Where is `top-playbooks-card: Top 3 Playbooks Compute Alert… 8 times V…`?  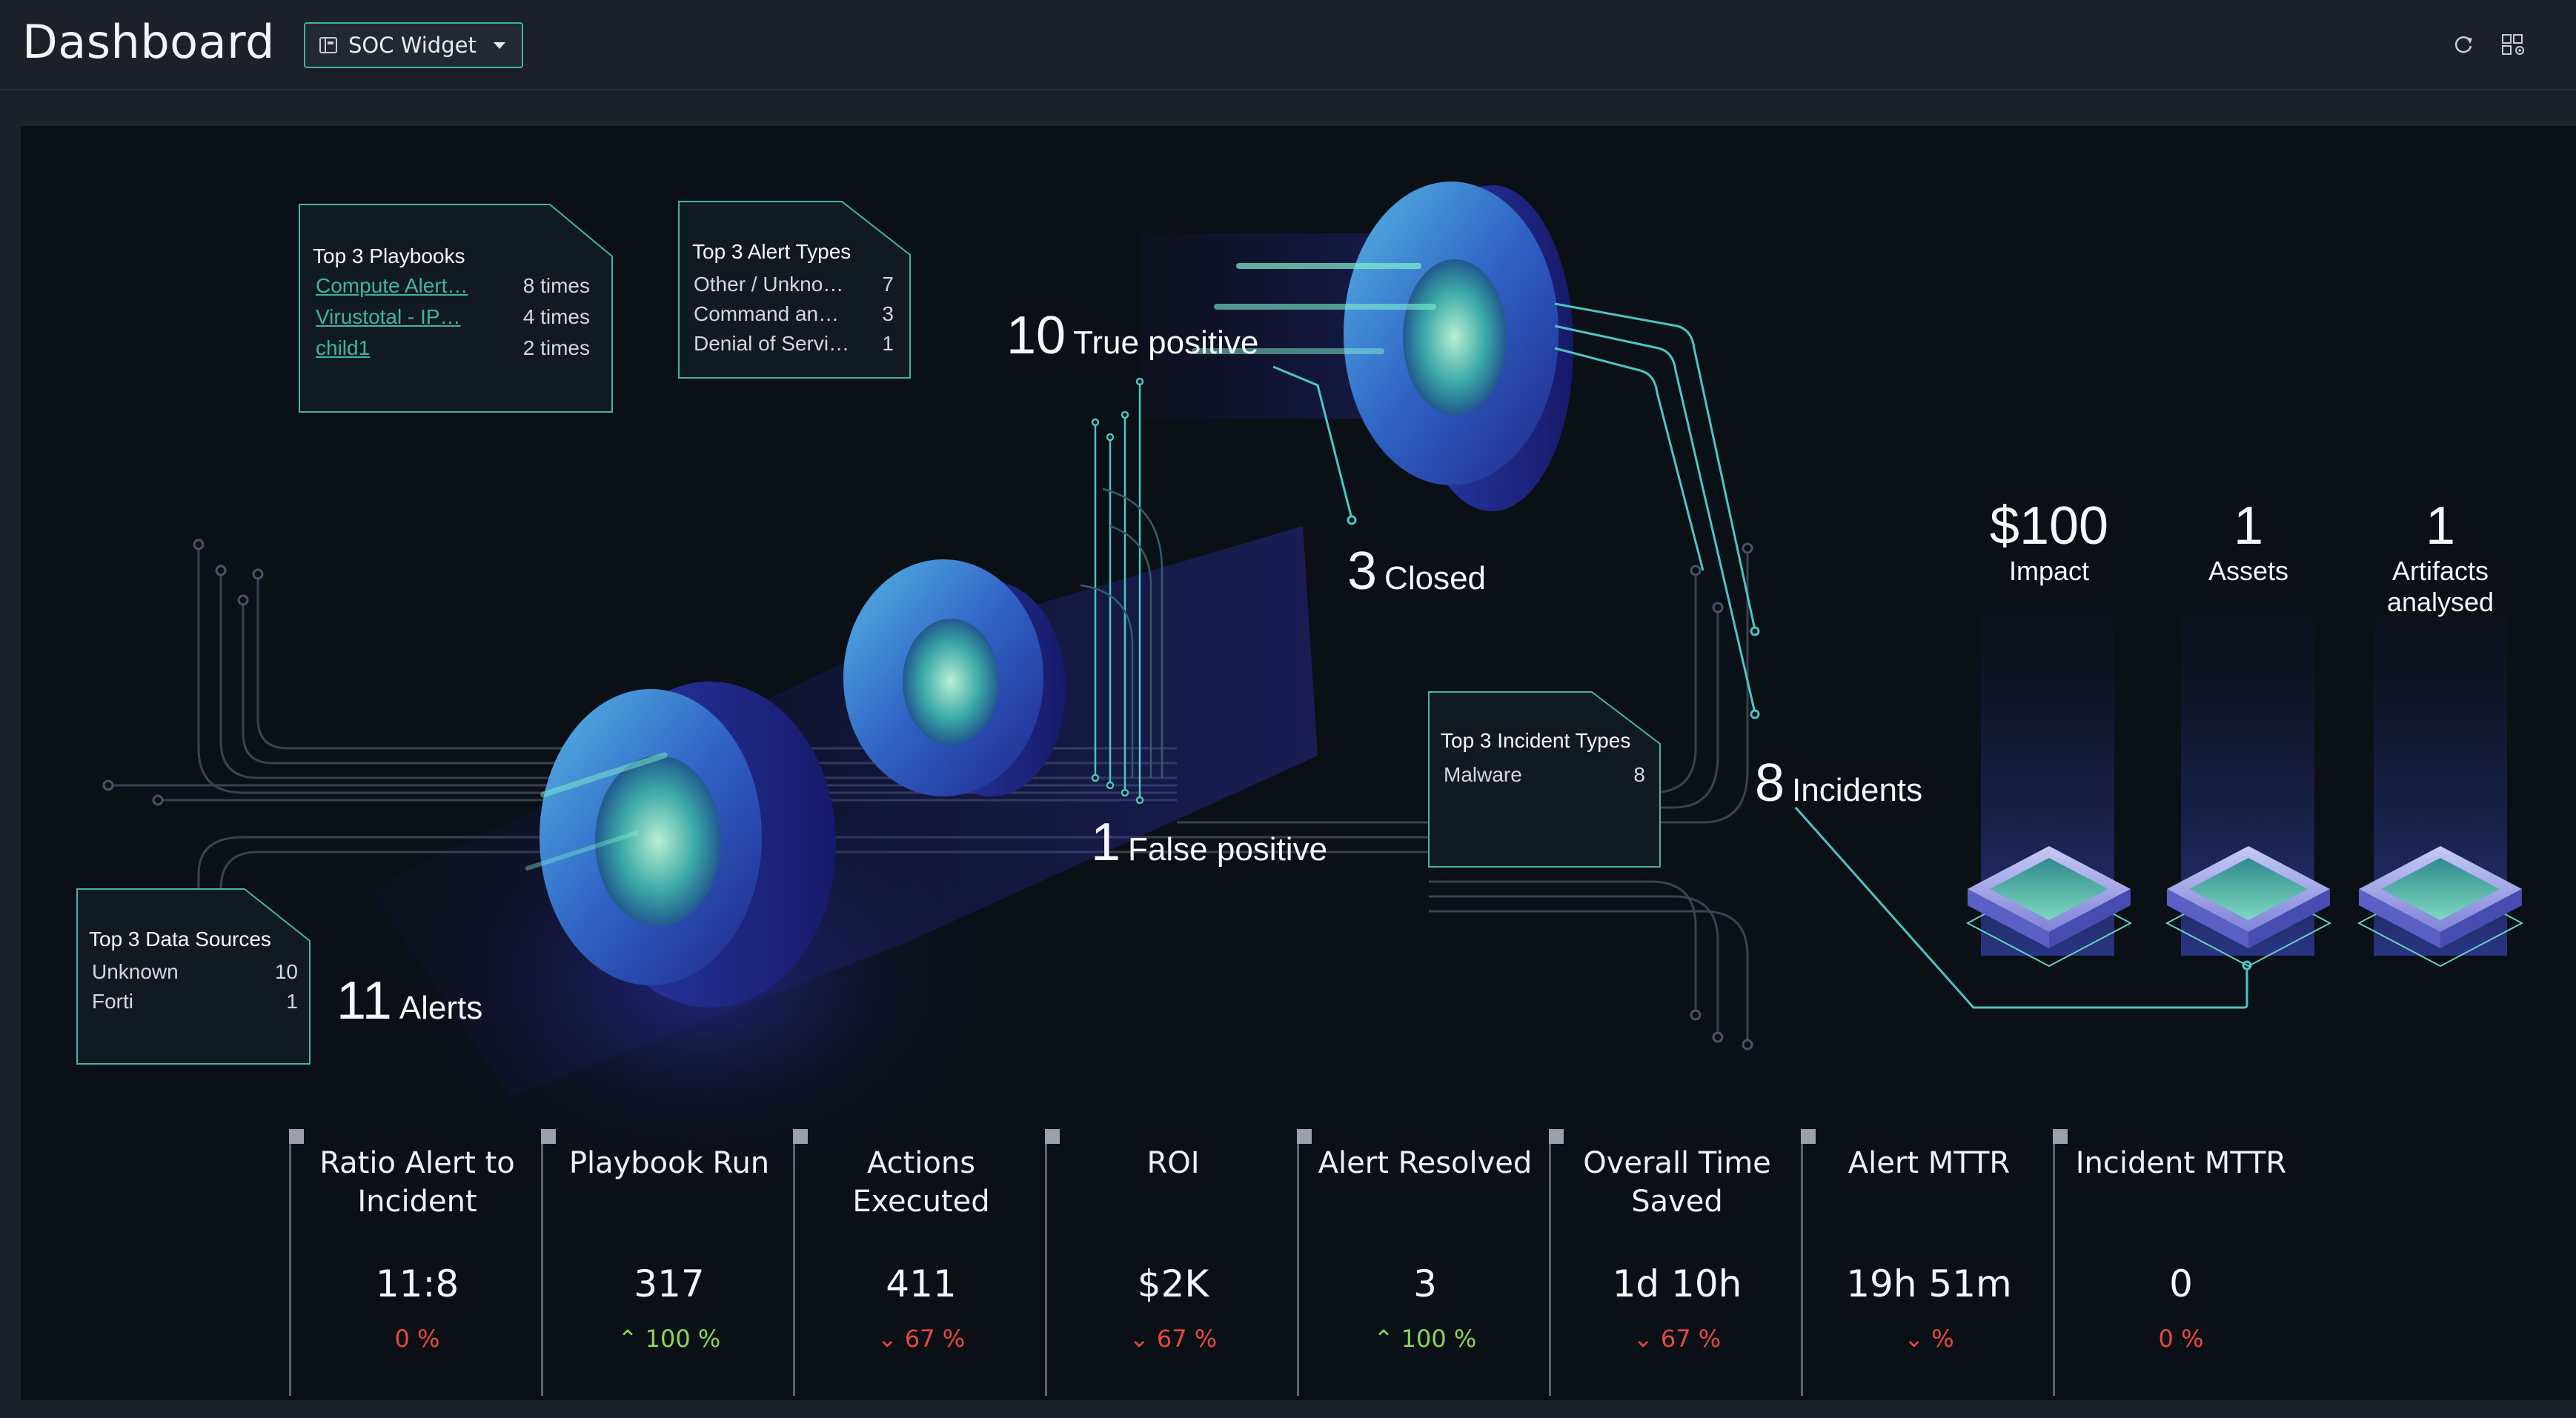 top-playbooks-card: Top 3 Playbooks Compute Alert… 8 times V… is located at coordinates (456, 308).